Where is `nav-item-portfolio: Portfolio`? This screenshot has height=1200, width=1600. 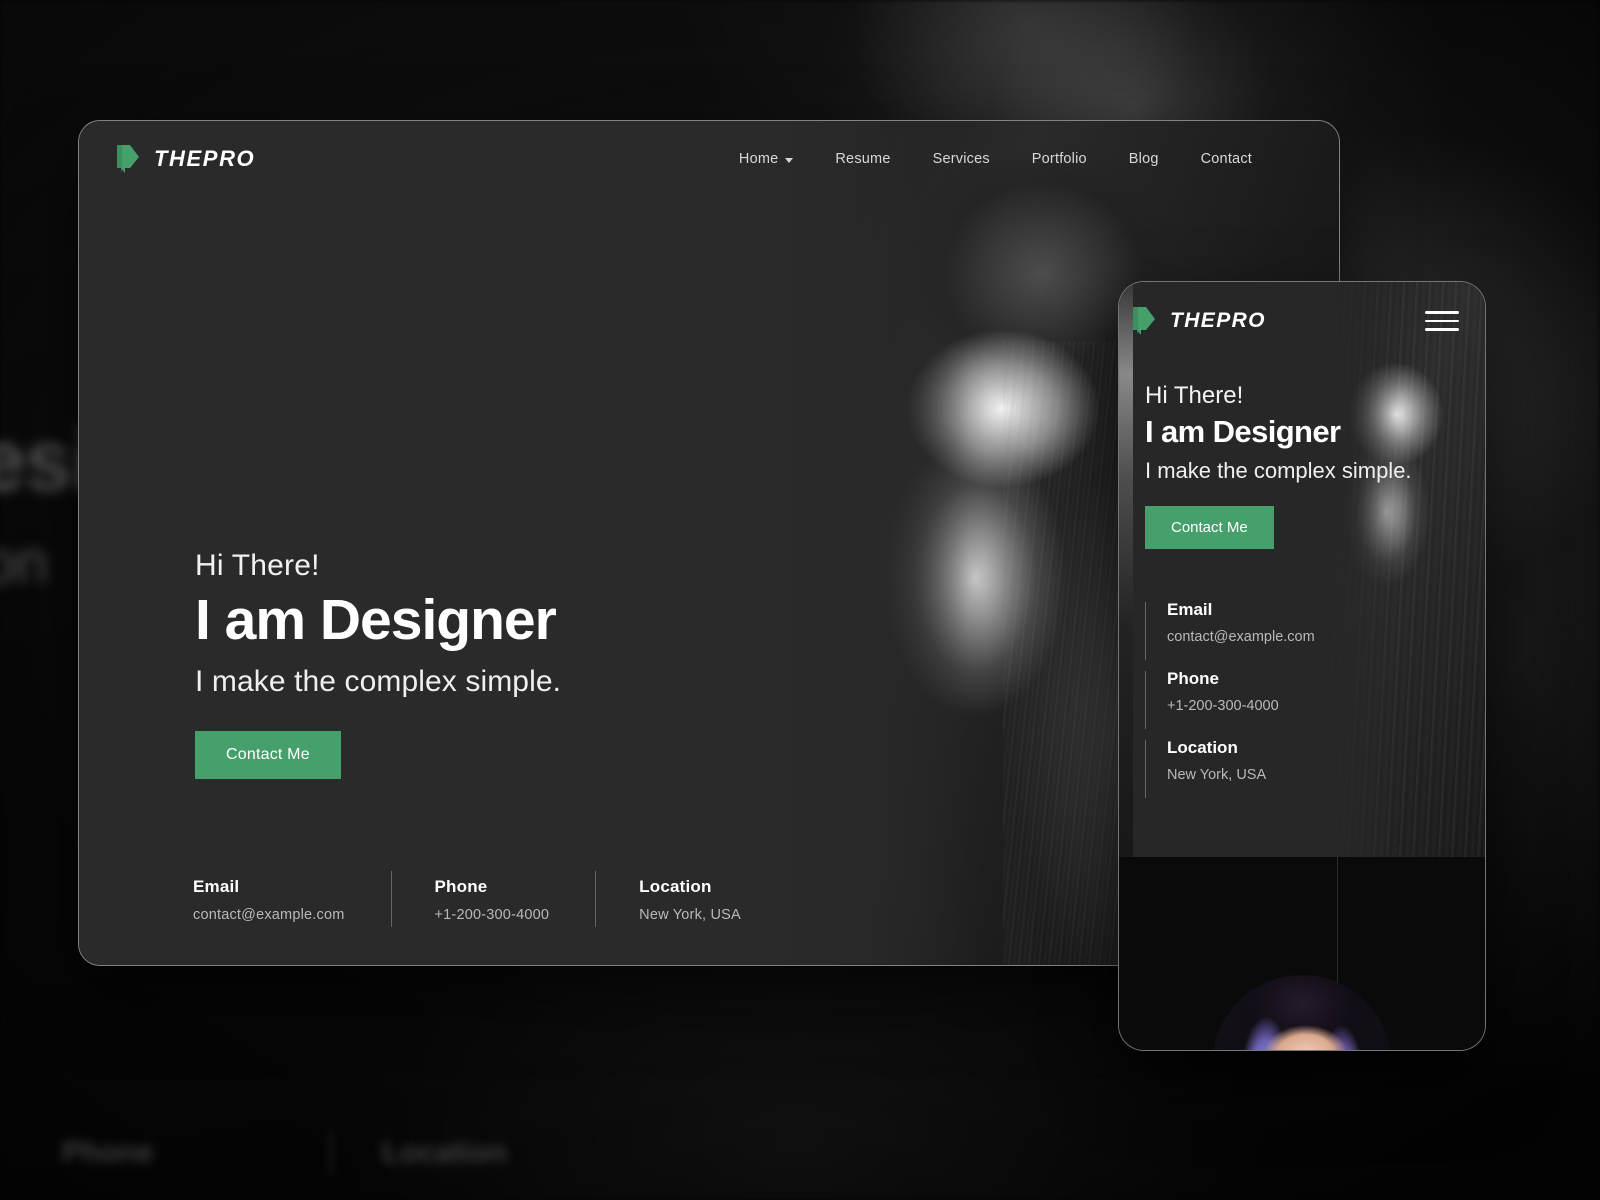 nav-item-portfolio: Portfolio is located at coordinates (1059, 159).